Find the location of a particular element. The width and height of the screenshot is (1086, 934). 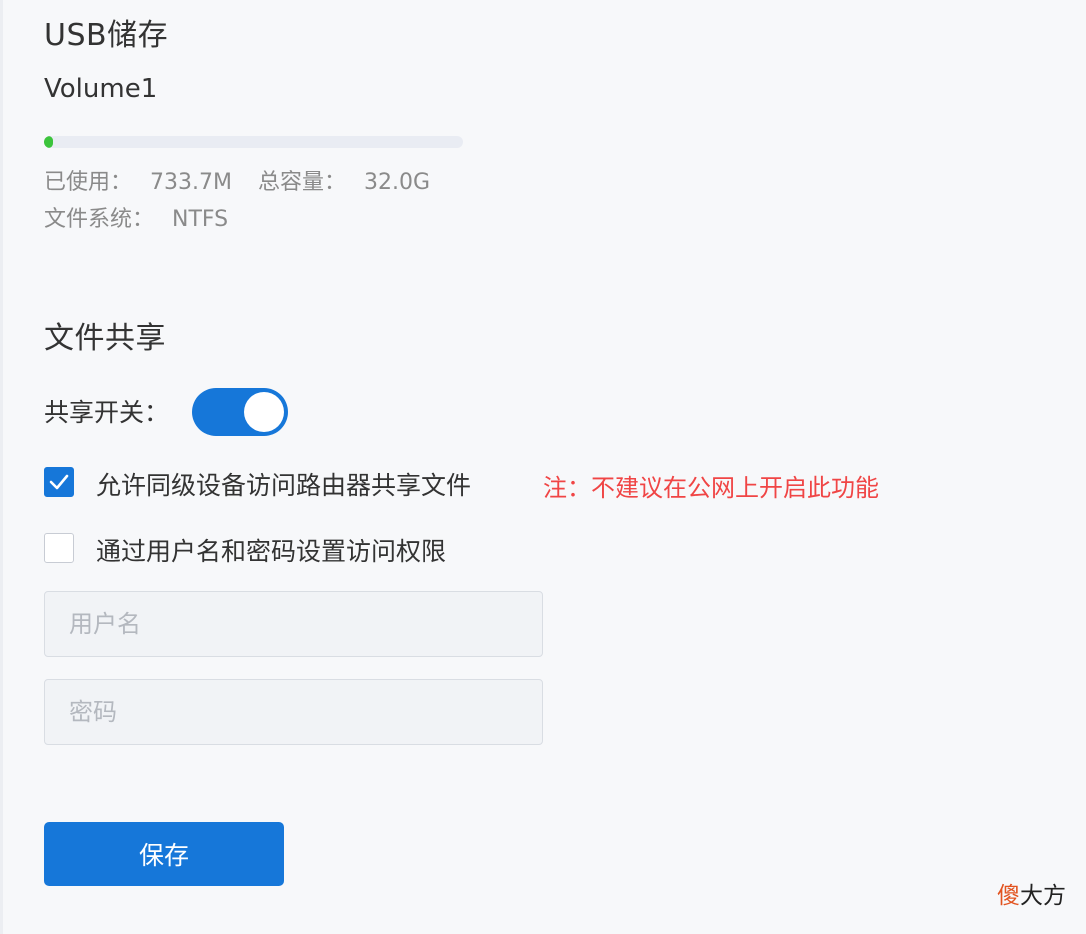

watermark: 傻大方 is located at coordinates (1031, 893).